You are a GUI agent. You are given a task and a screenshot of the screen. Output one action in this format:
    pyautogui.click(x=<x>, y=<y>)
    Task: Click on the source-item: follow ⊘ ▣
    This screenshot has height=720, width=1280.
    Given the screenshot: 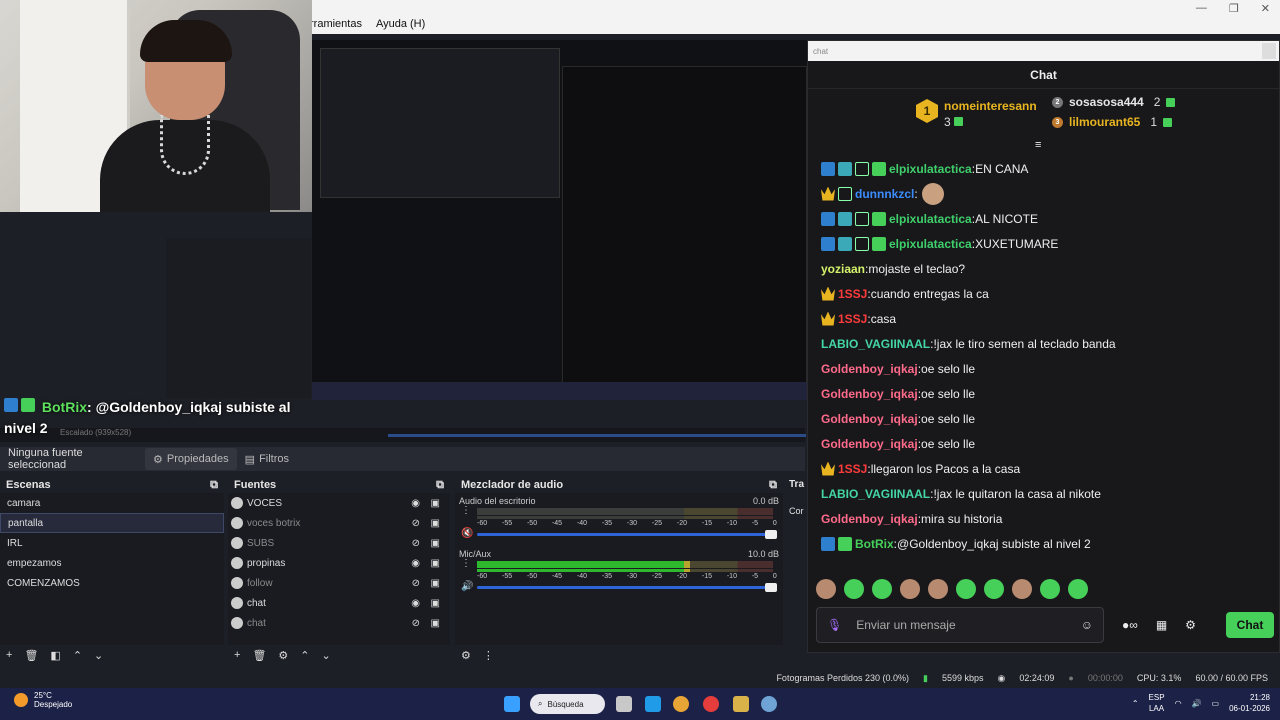 What is the action you would take?
    pyautogui.click(x=339, y=583)
    